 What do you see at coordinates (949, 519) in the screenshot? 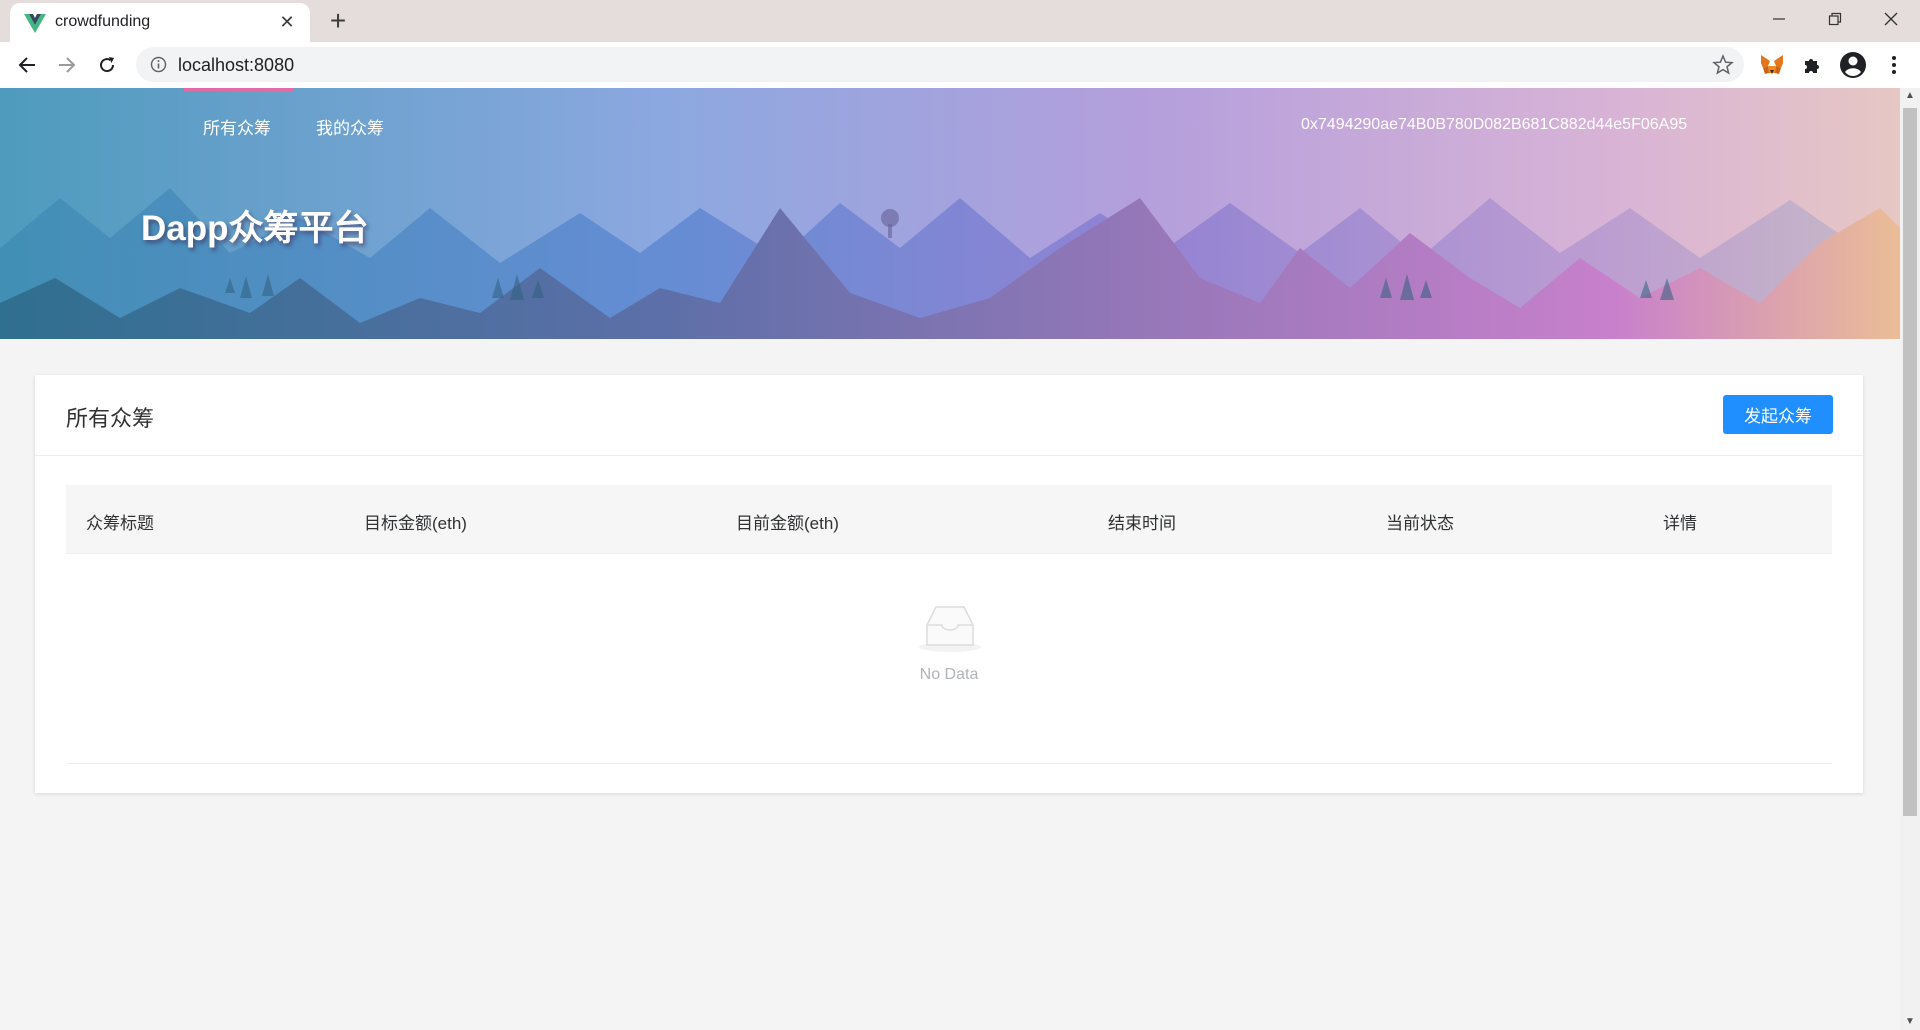
I see `table-header: 众筹标题 目标金额(eth) 目前金额(eth) 结束时间 当前状态 详情` at bounding box center [949, 519].